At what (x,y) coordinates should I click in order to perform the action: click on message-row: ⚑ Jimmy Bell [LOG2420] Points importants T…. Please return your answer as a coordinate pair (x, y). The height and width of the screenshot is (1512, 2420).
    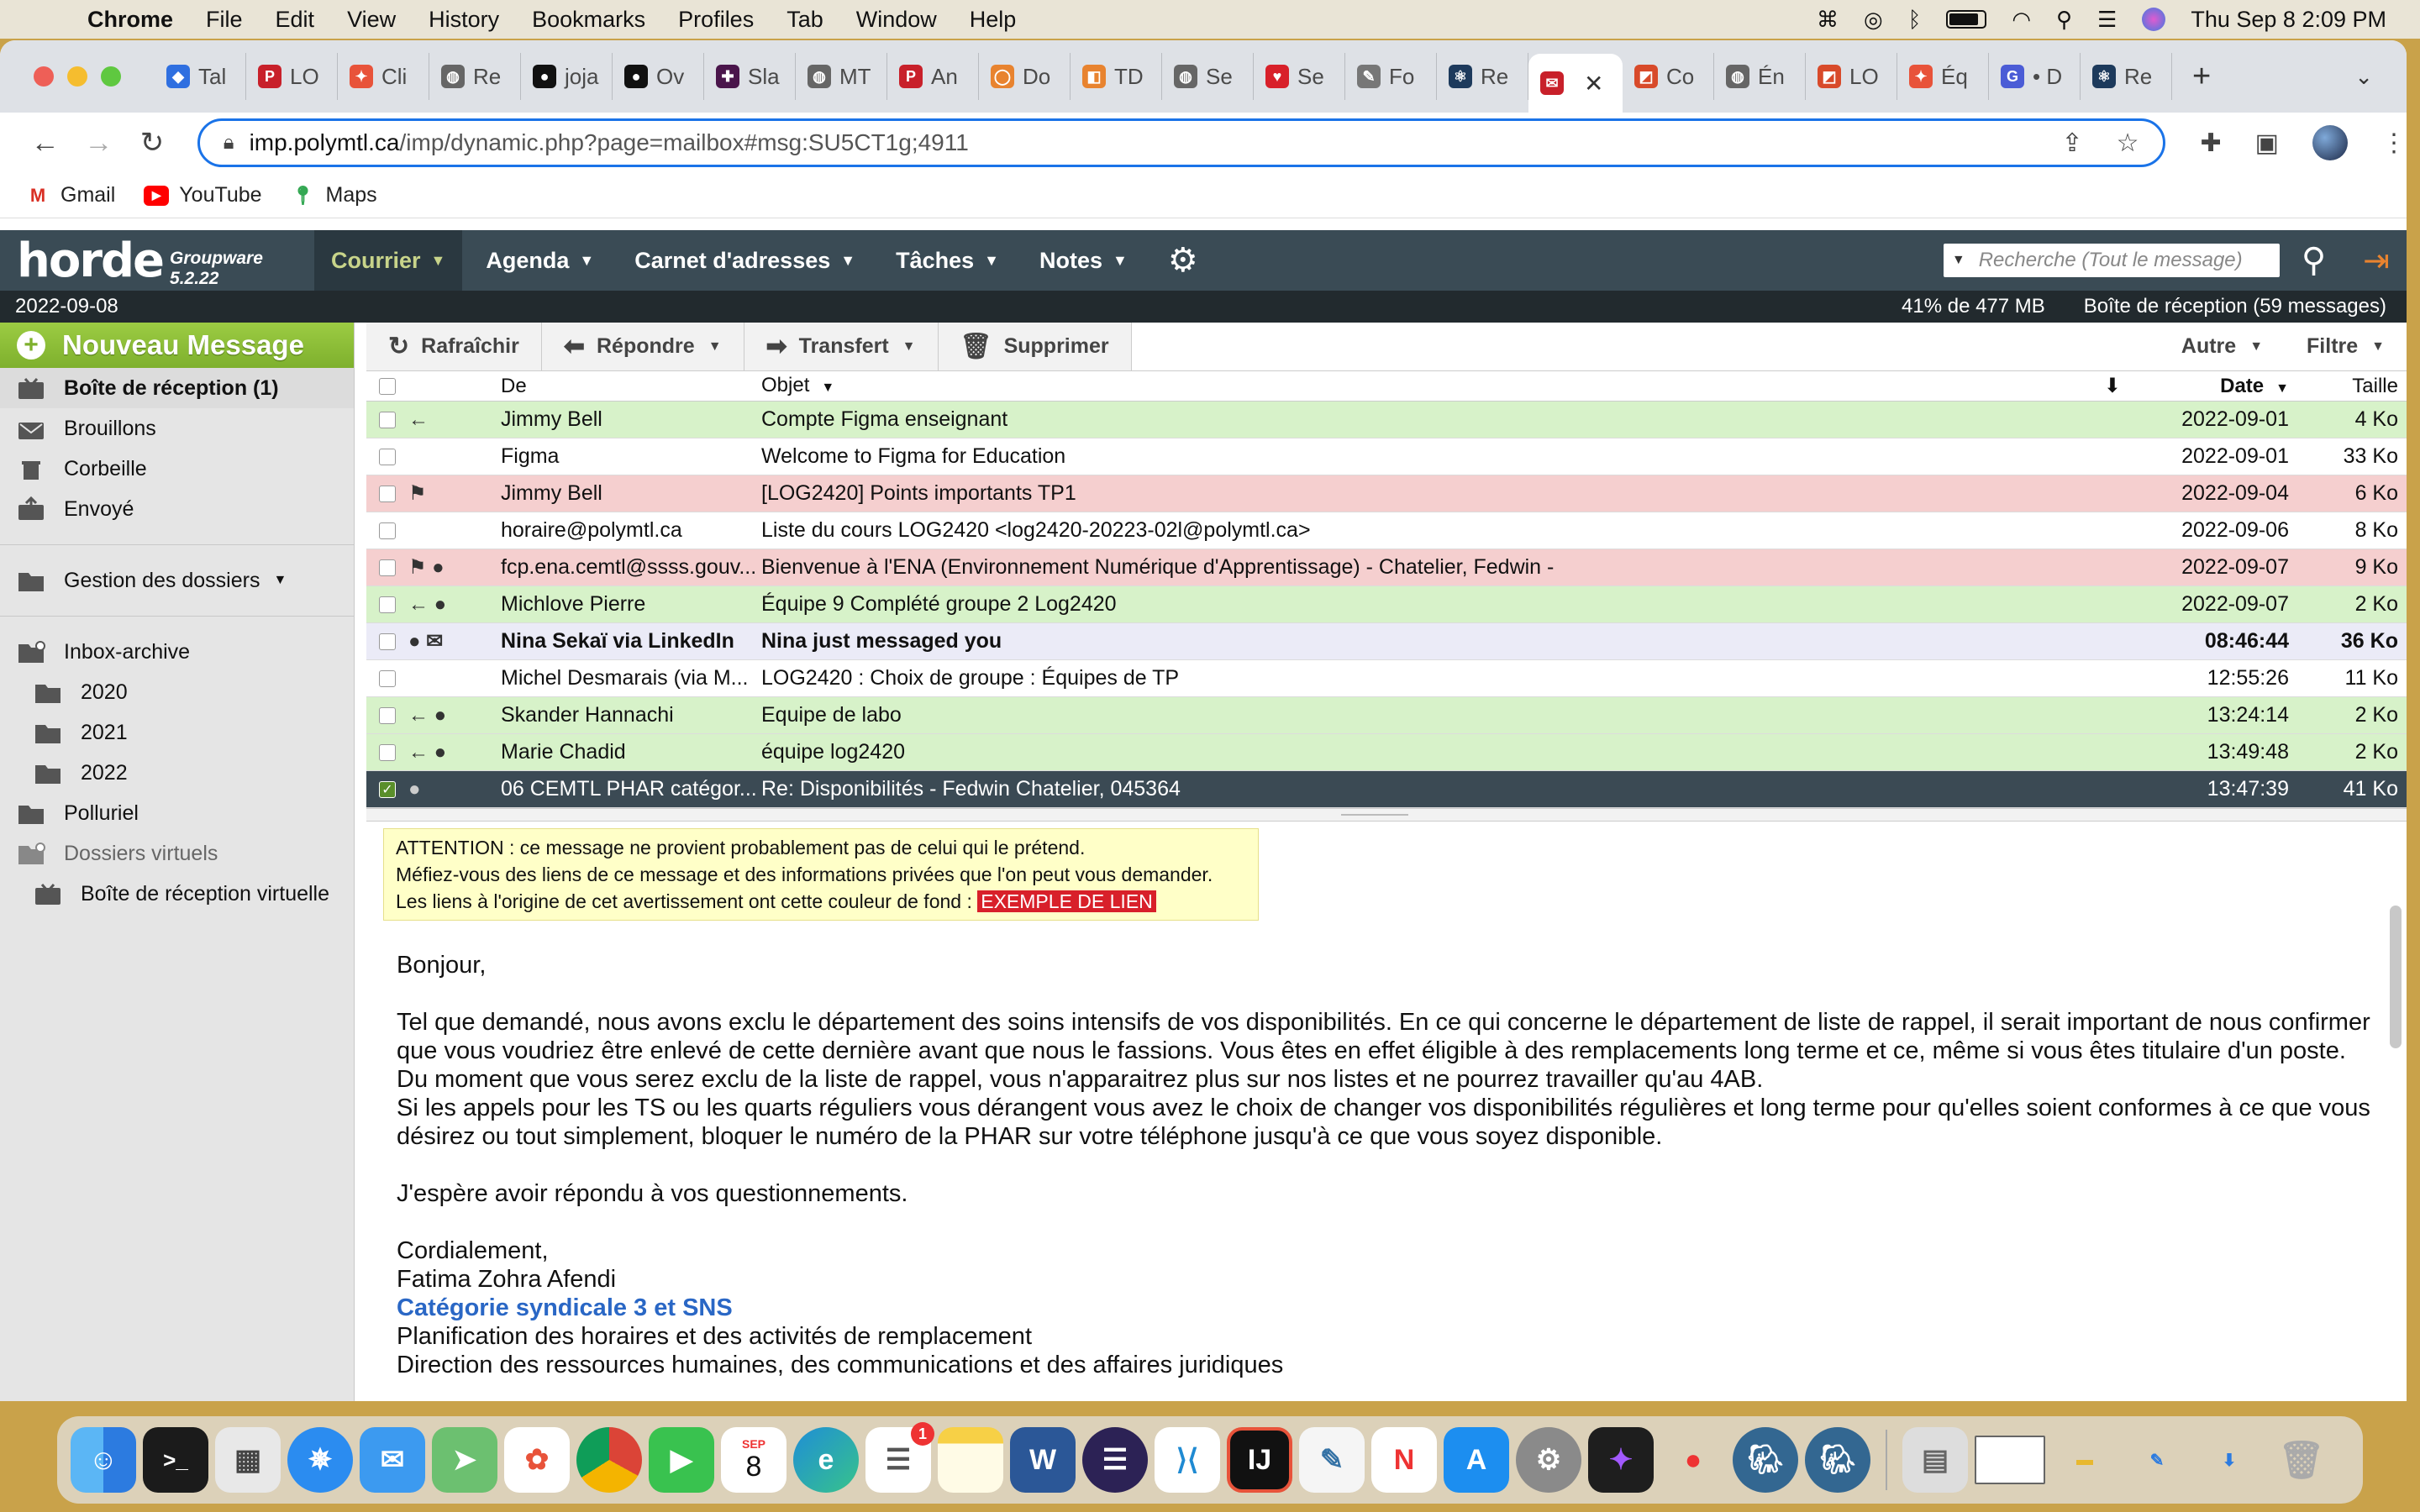
    Looking at the image, I should click on (1386, 493).